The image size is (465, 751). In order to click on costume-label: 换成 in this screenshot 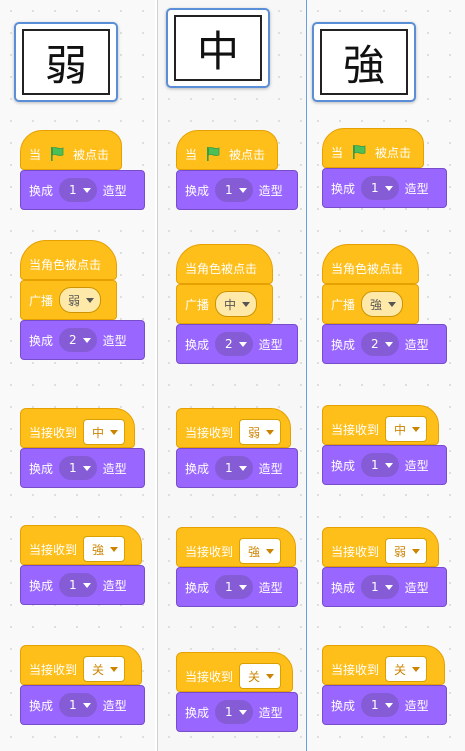, I will do `click(197, 712)`.